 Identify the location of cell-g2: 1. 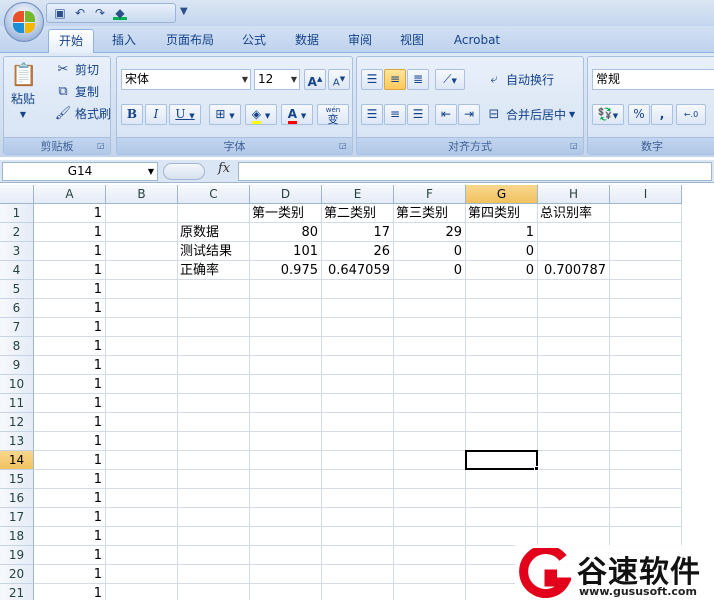
(502, 232).